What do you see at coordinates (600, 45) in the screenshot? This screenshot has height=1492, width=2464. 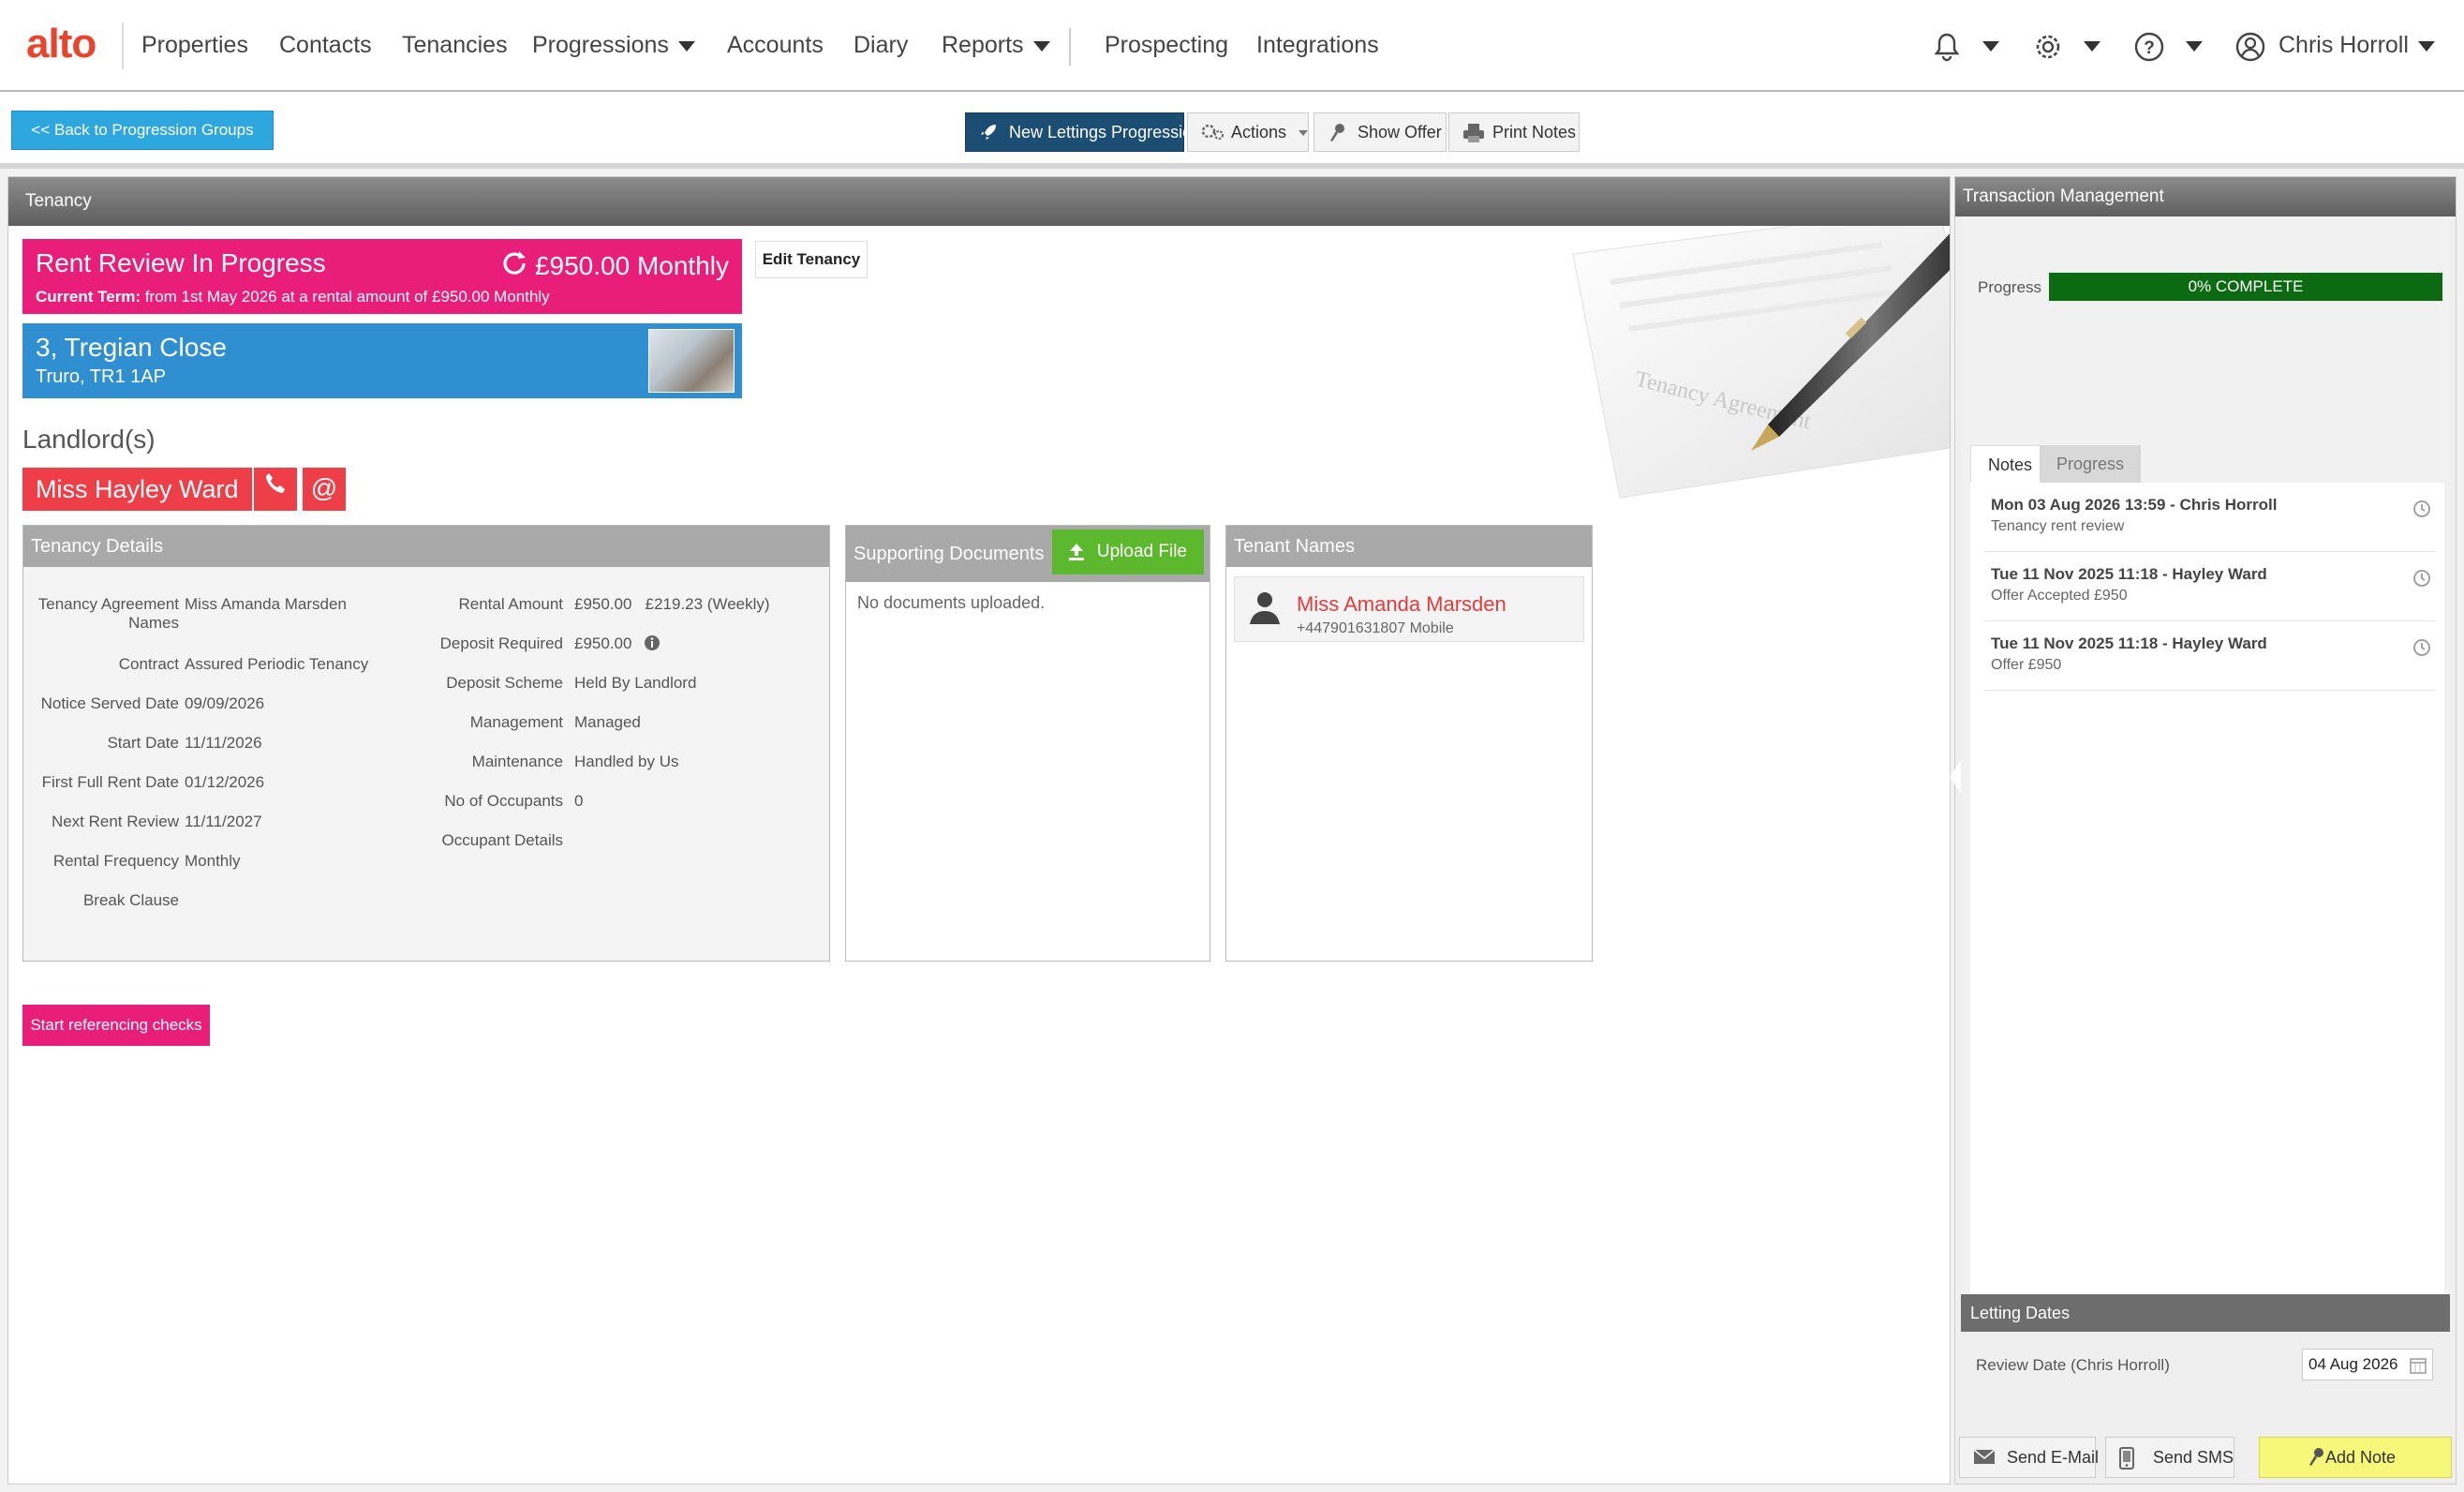 I see `nav-progressions-label: Progressions` at bounding box center [600, 45].